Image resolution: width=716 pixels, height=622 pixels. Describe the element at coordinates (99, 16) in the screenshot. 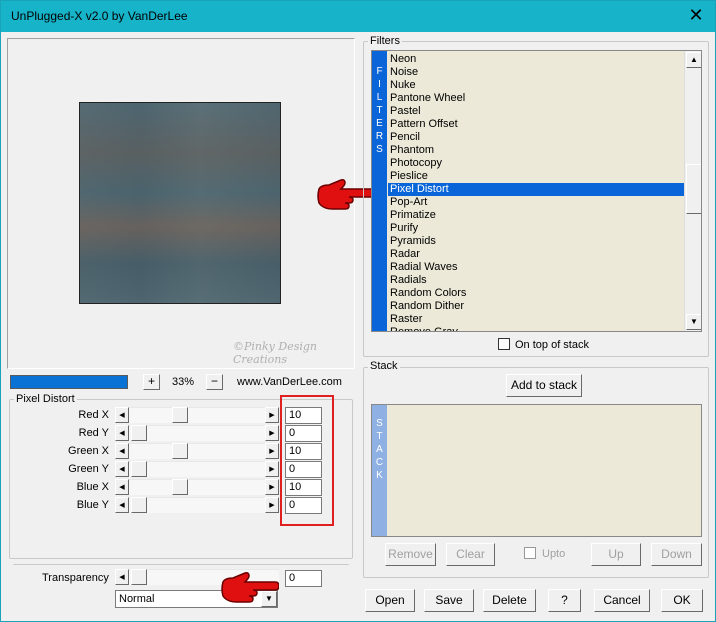

I see `window-title: UnPlugged-X v2.0 by VanDerLee` at that location.